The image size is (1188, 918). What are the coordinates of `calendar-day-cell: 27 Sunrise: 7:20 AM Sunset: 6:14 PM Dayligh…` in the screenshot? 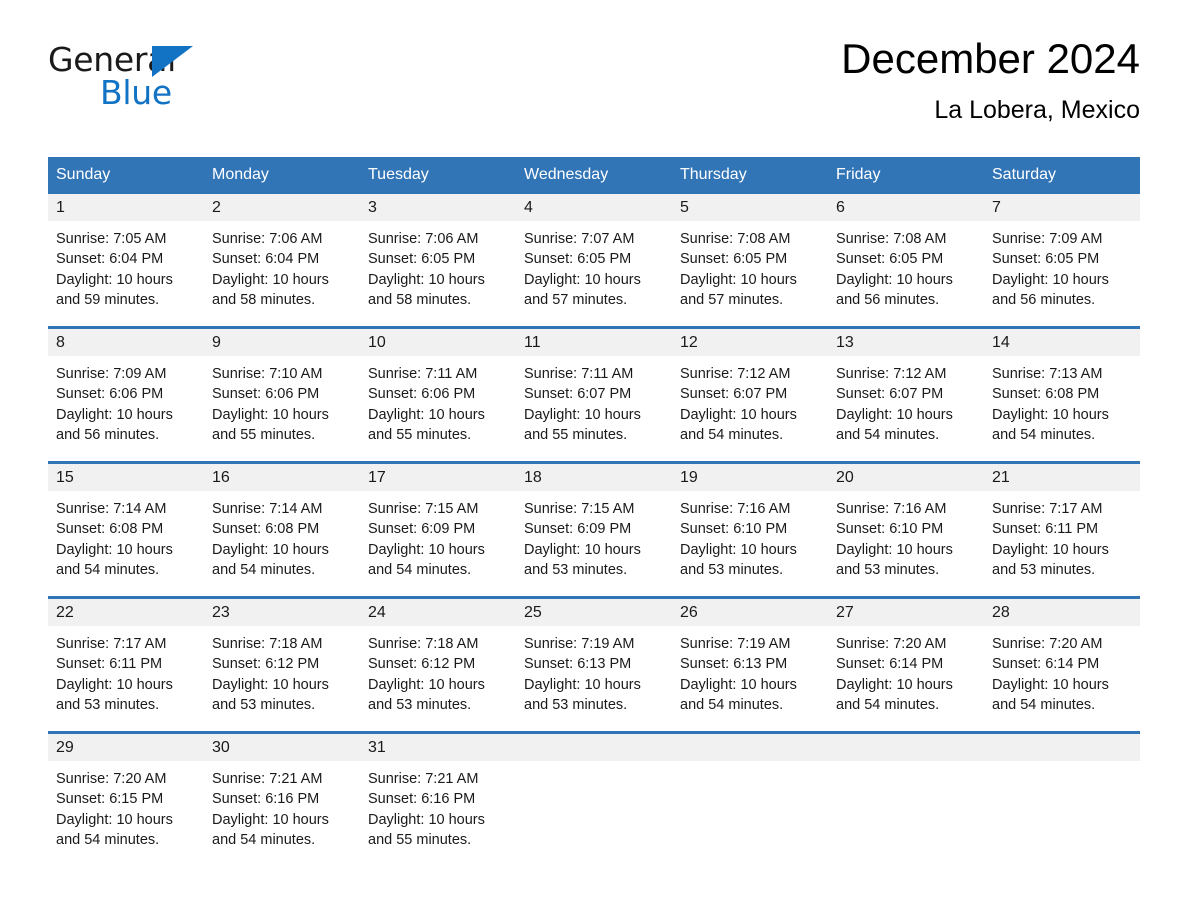 It's located at (906, 665).